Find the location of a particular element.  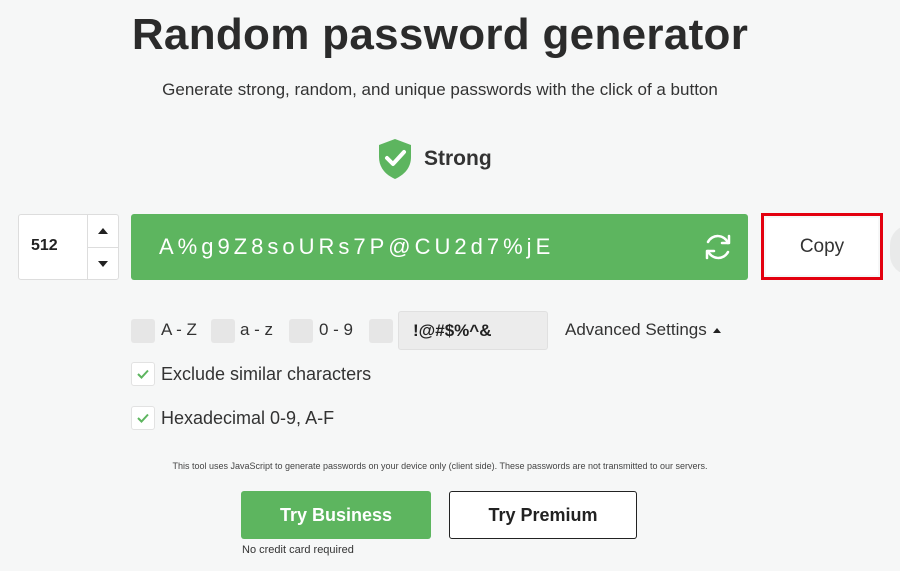

caret-down-icon is located at coordinates (103, 263).